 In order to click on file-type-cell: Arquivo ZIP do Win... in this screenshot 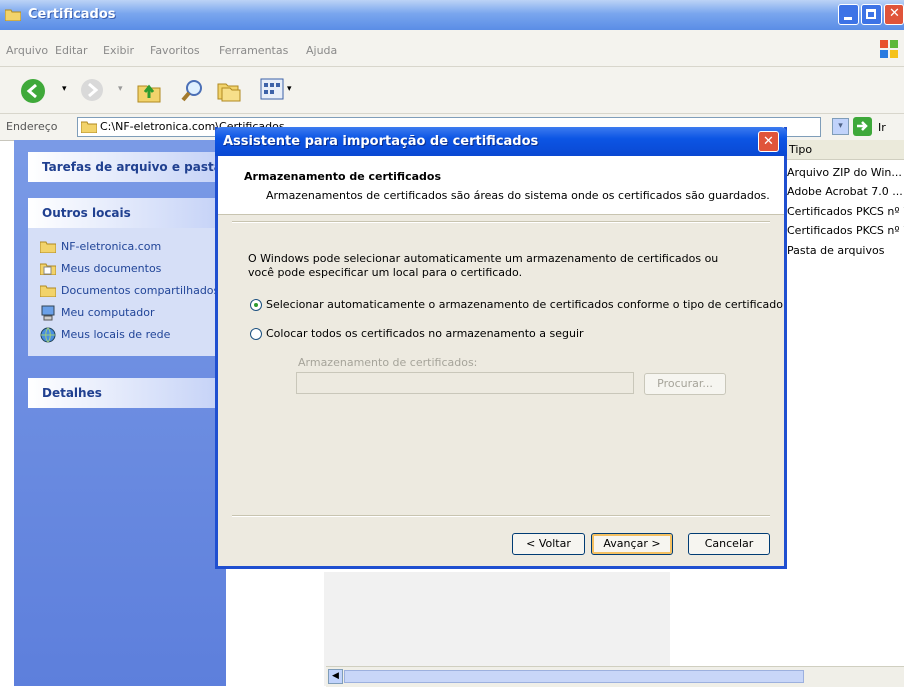, I will do `click(844, 172)`.